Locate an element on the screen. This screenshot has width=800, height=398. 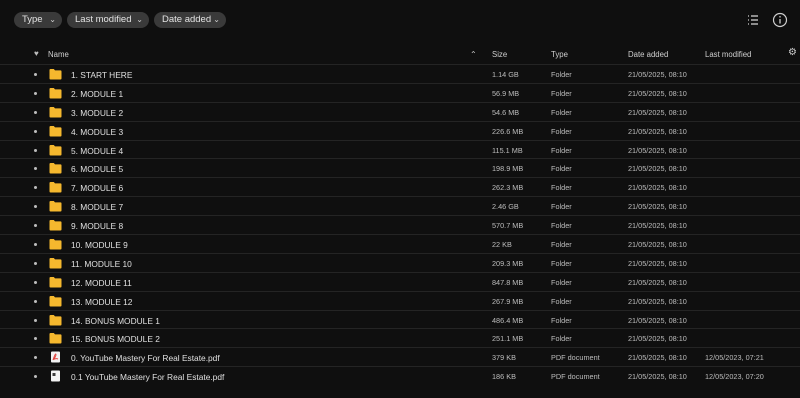
list-view-icon is located at coordinates (753, 20).